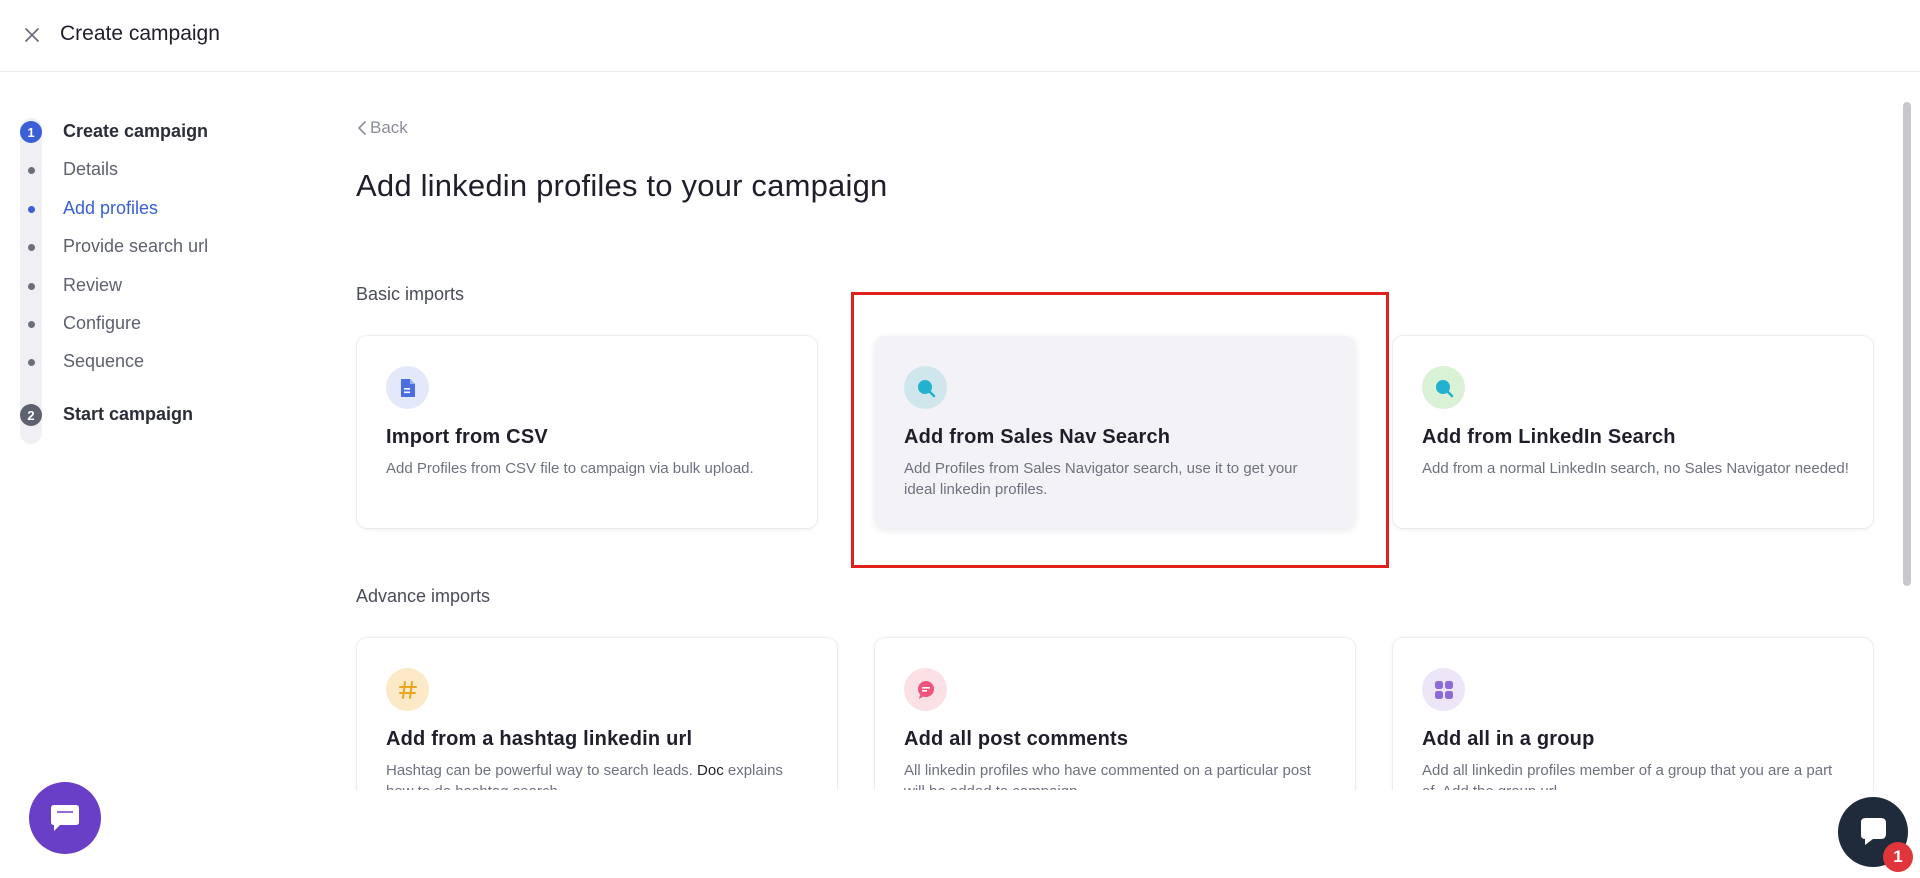 The width and height of the screenshot is (1920, 878). Describe the element at coordinates (407, 689) in the screenshot. I see `hashtag-icon` at that location.